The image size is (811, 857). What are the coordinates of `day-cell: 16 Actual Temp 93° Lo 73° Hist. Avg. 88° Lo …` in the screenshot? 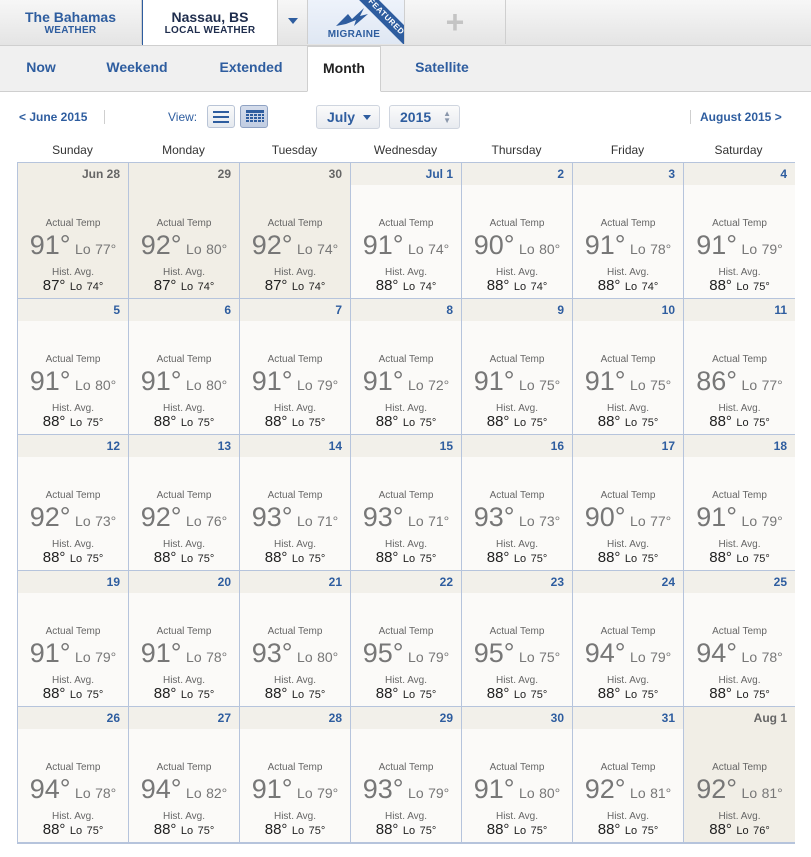 It's located at (517, 503).